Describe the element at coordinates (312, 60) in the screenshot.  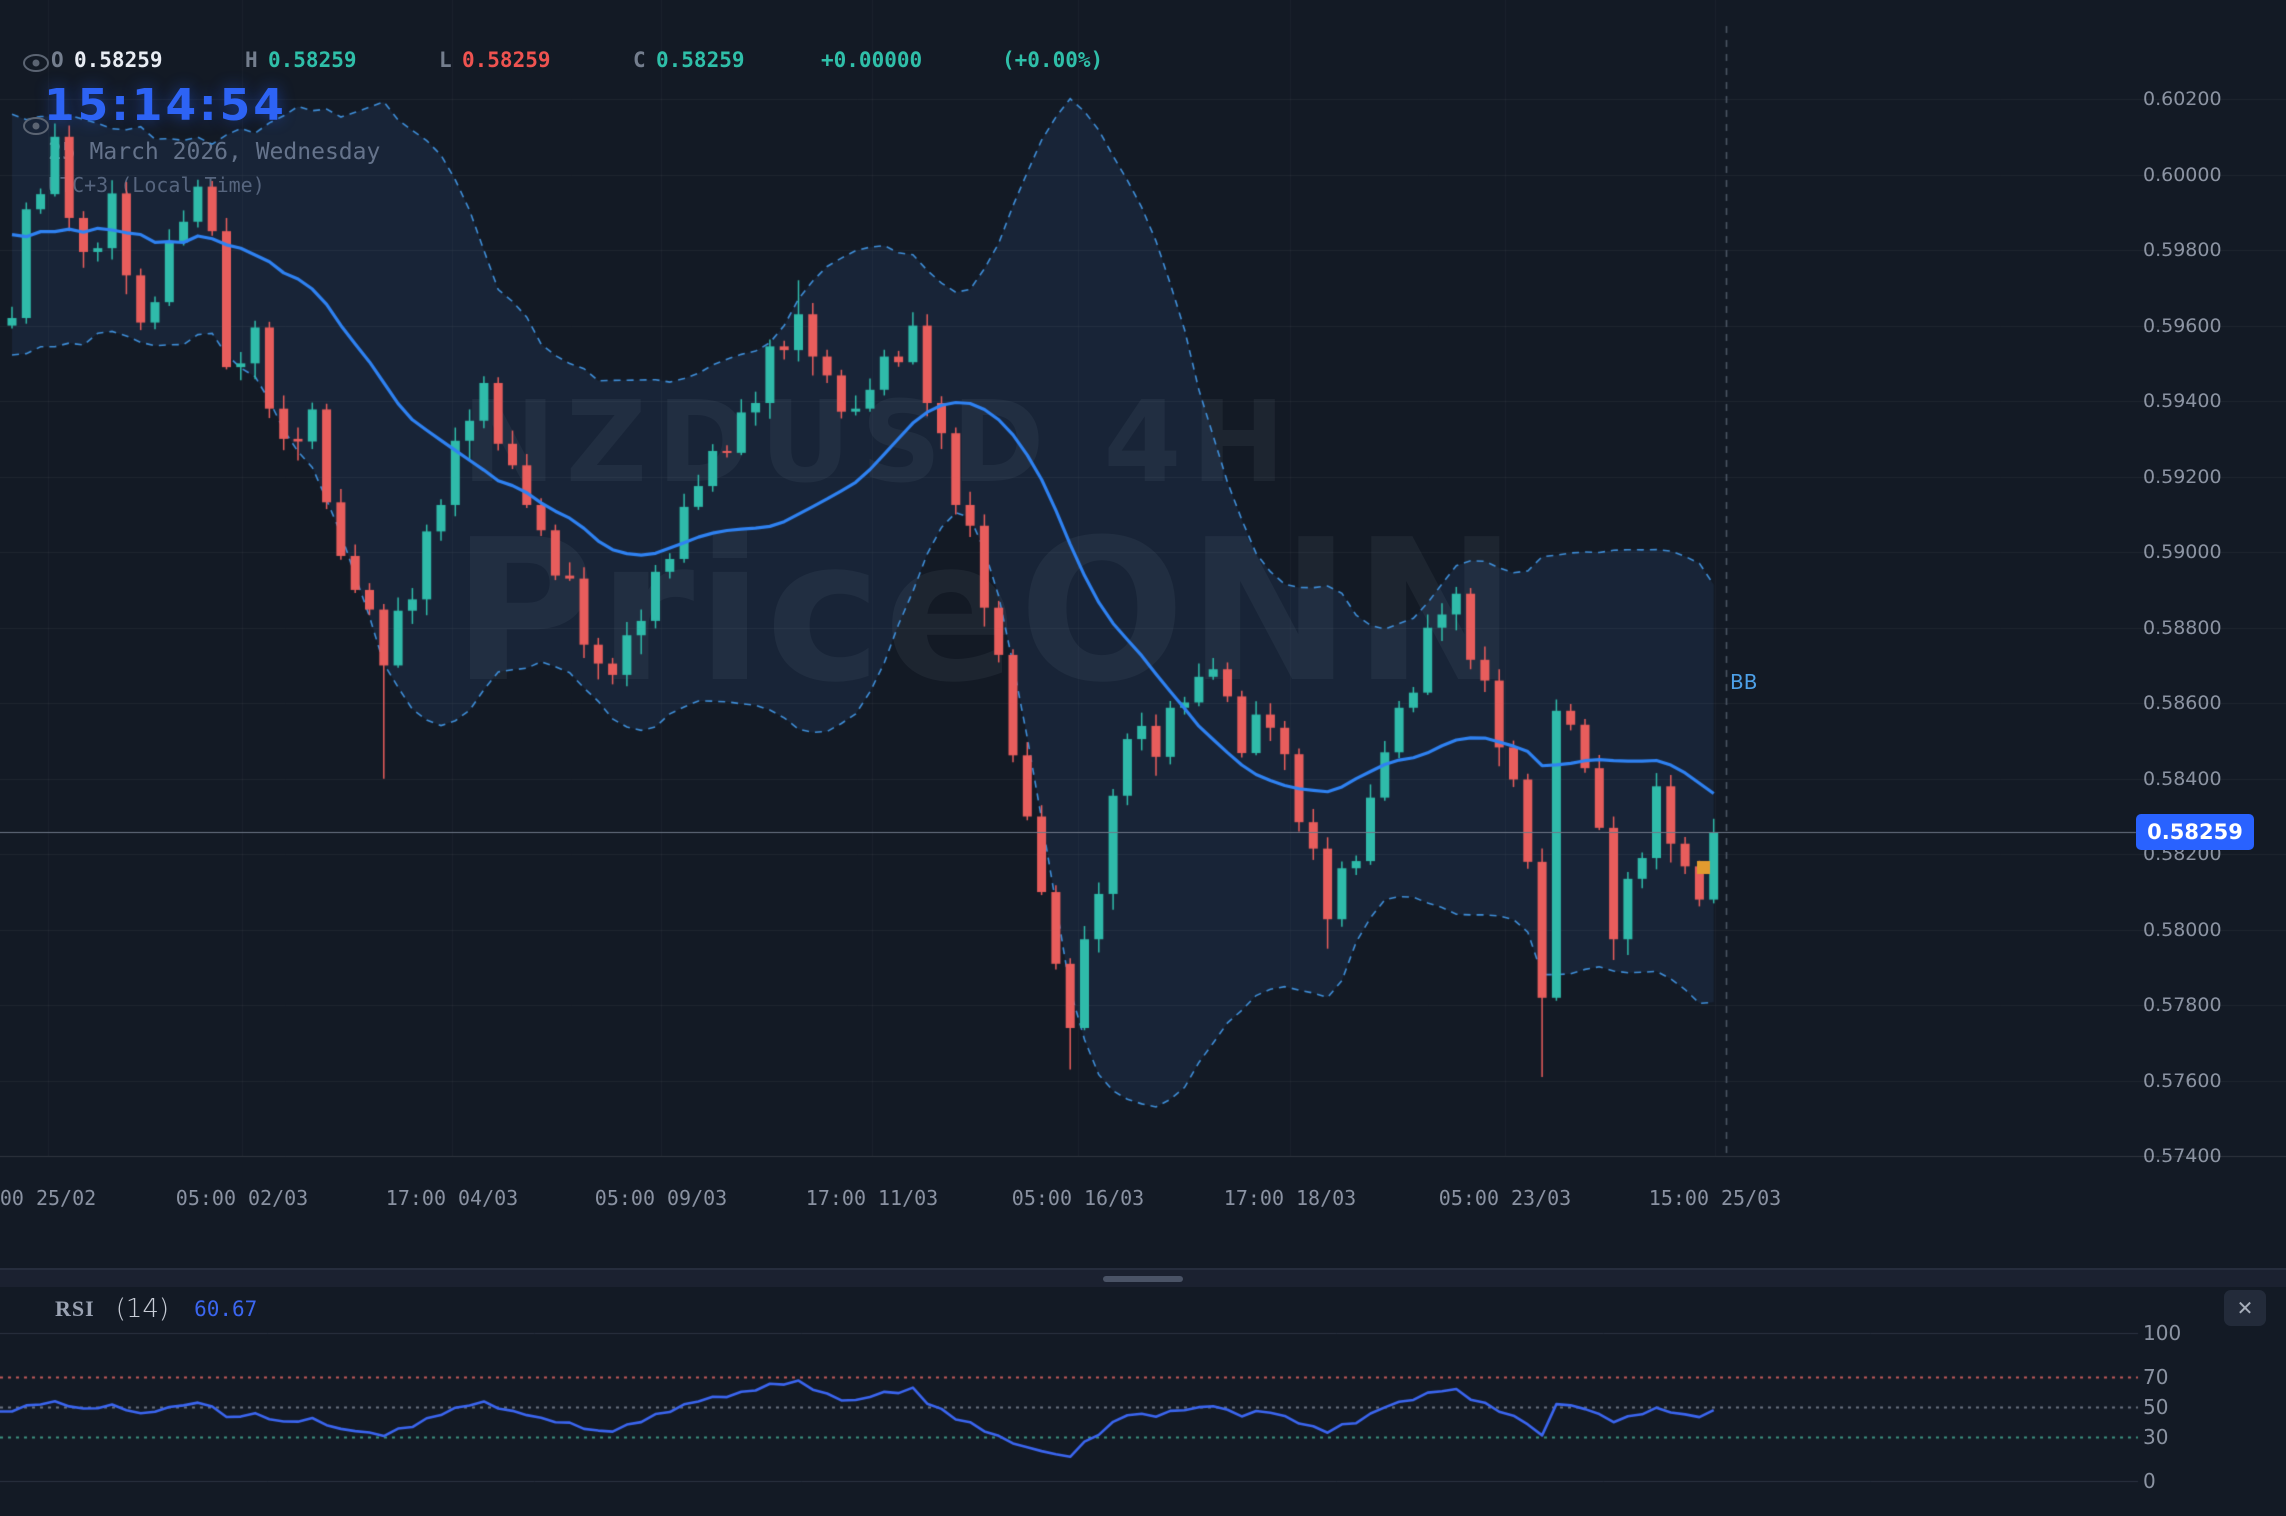
I see `high-value: 0.58259` at that location.